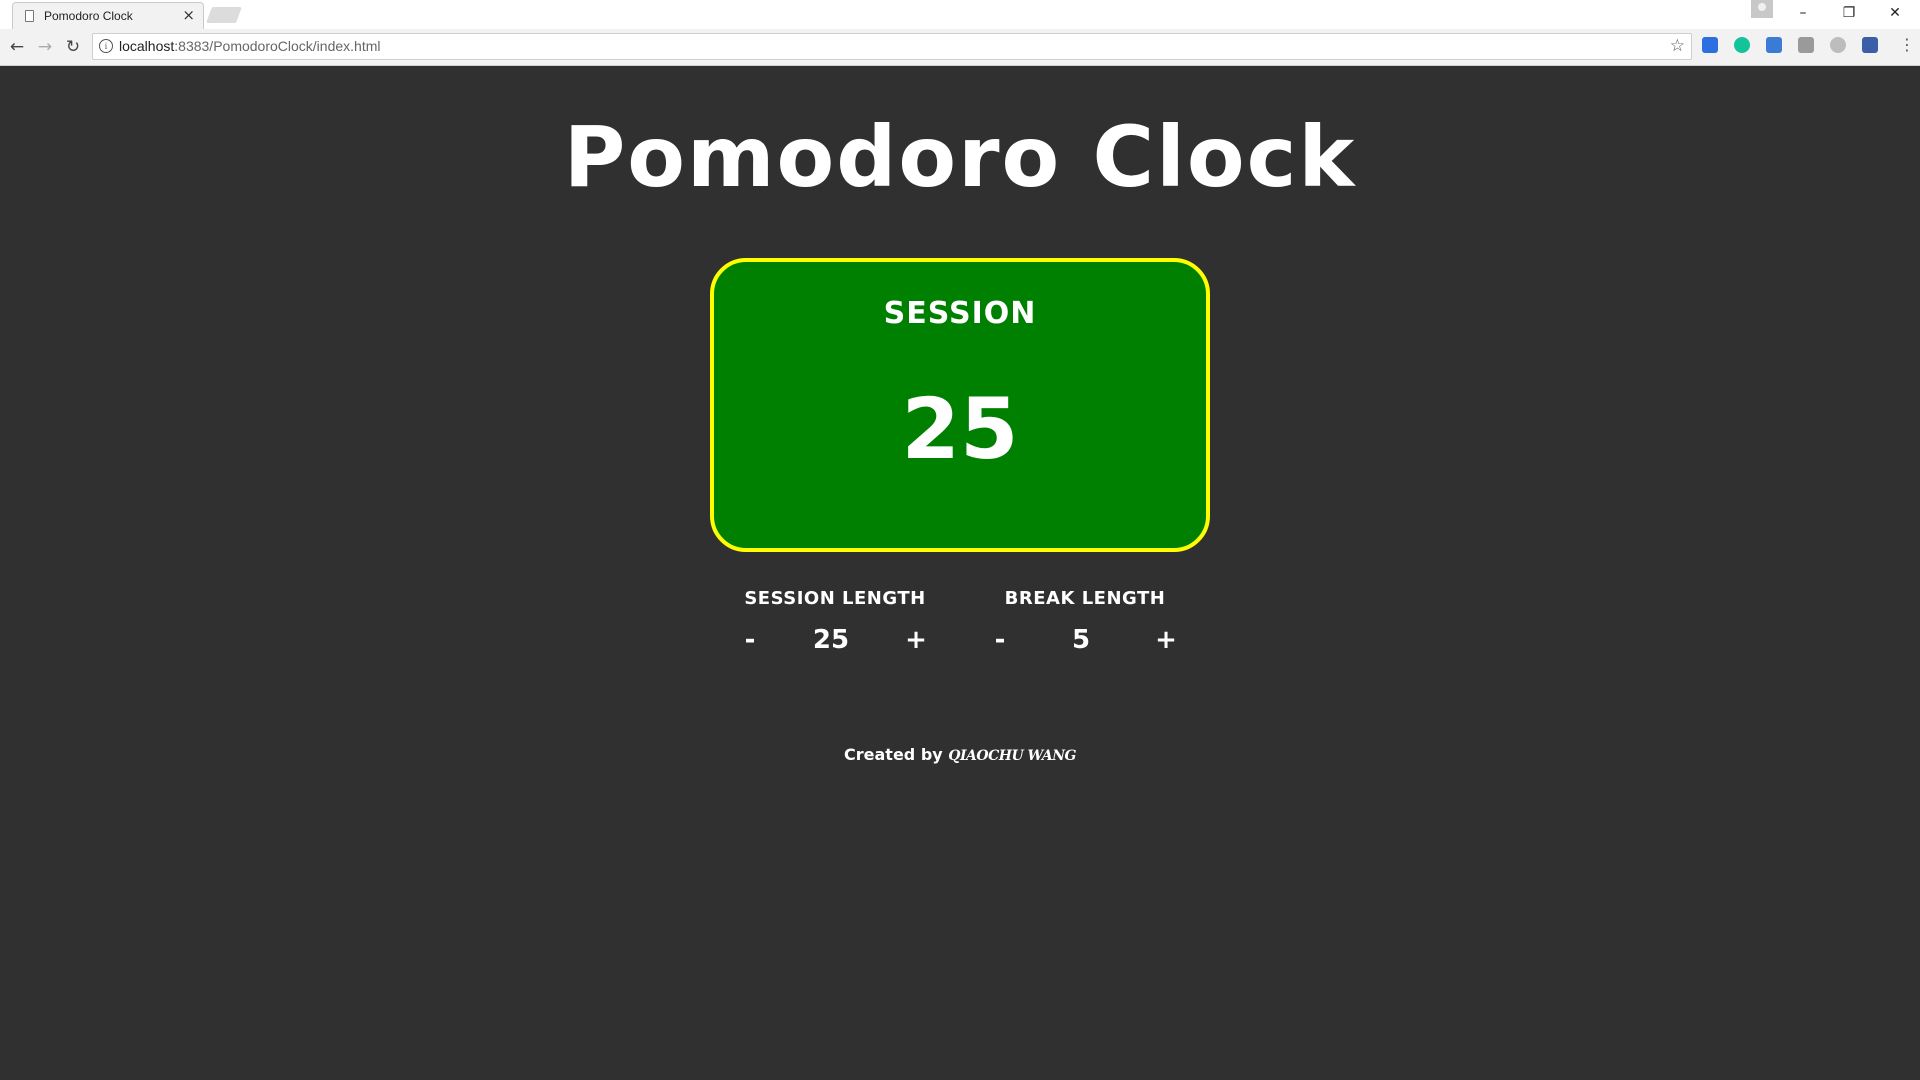  What do you see at coordinates (29, 16) in the screenshot?
I see `page-icon` at bounding box center [29, 16].